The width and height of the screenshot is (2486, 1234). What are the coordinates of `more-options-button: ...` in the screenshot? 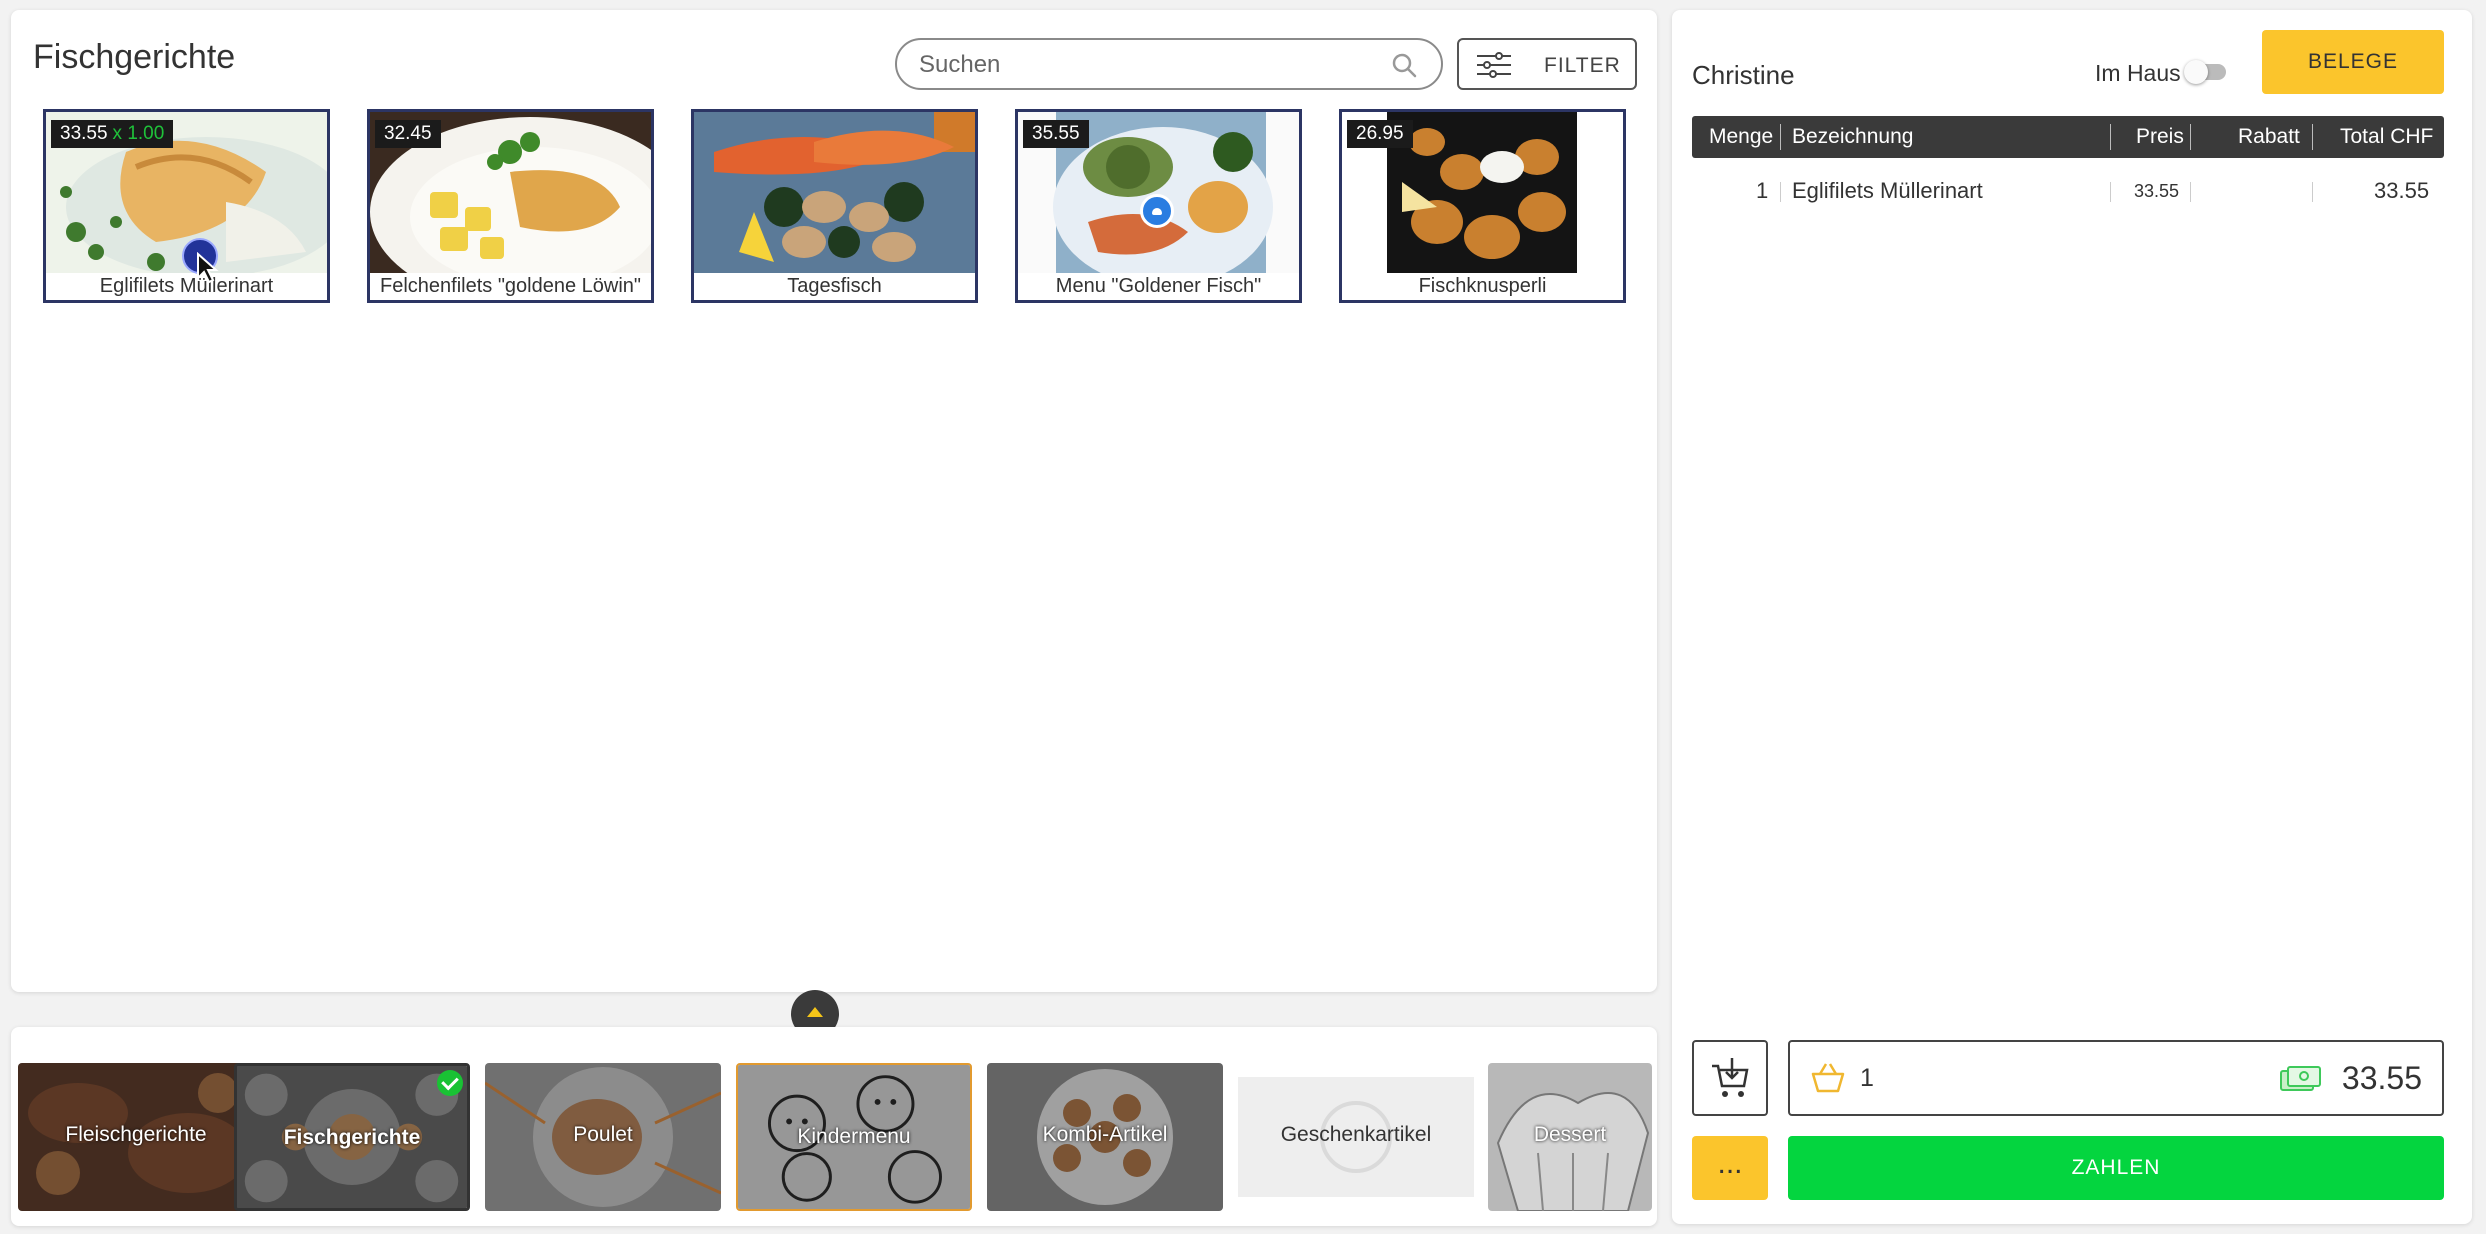 It's located at (1730, 1168).